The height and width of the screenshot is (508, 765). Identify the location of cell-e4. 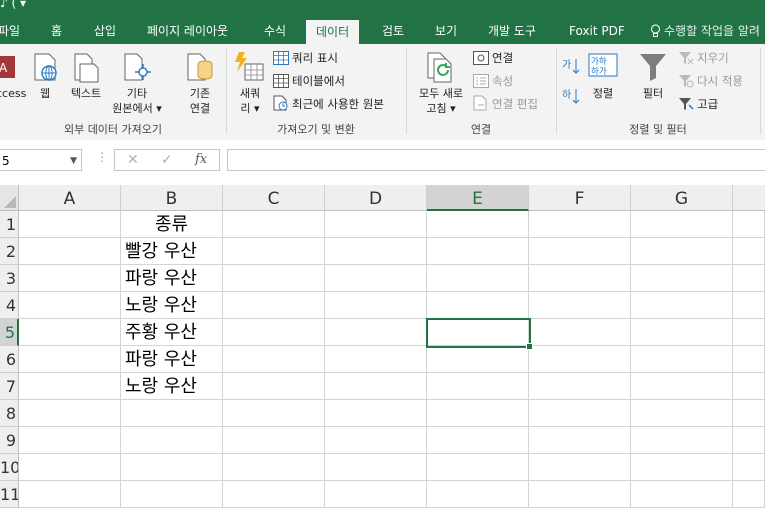
(478, 305).